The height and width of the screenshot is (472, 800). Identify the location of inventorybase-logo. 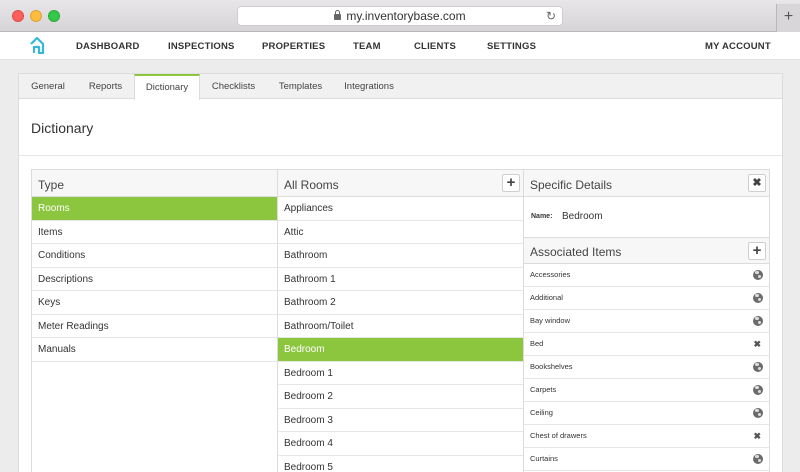
(37, 45).